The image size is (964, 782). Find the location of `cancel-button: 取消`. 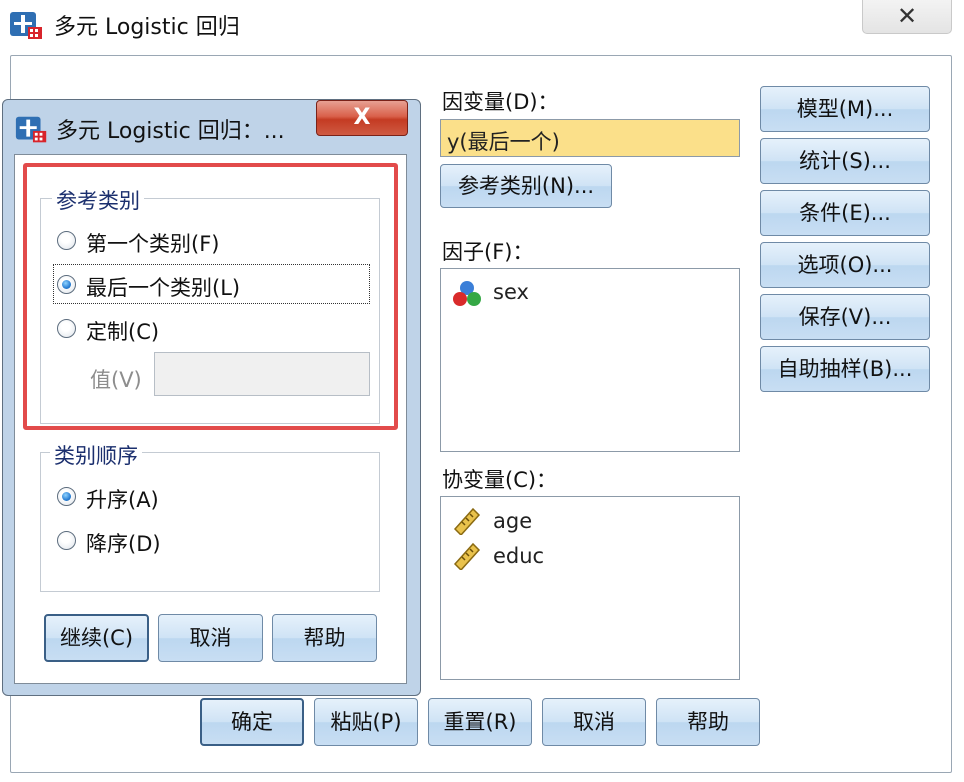

cancel-button: 取消 is located at coordinates (594, 722).